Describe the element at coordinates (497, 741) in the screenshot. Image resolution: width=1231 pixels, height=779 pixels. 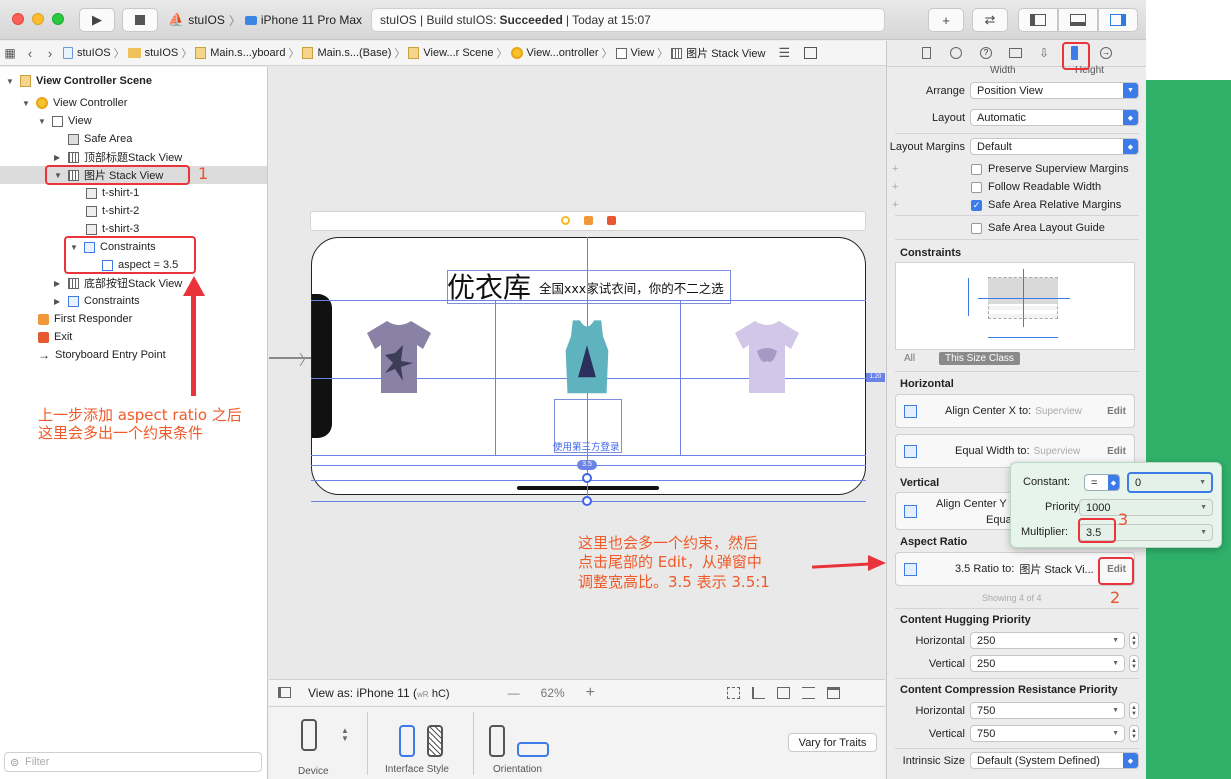
I see `portrait-icon` at that location.